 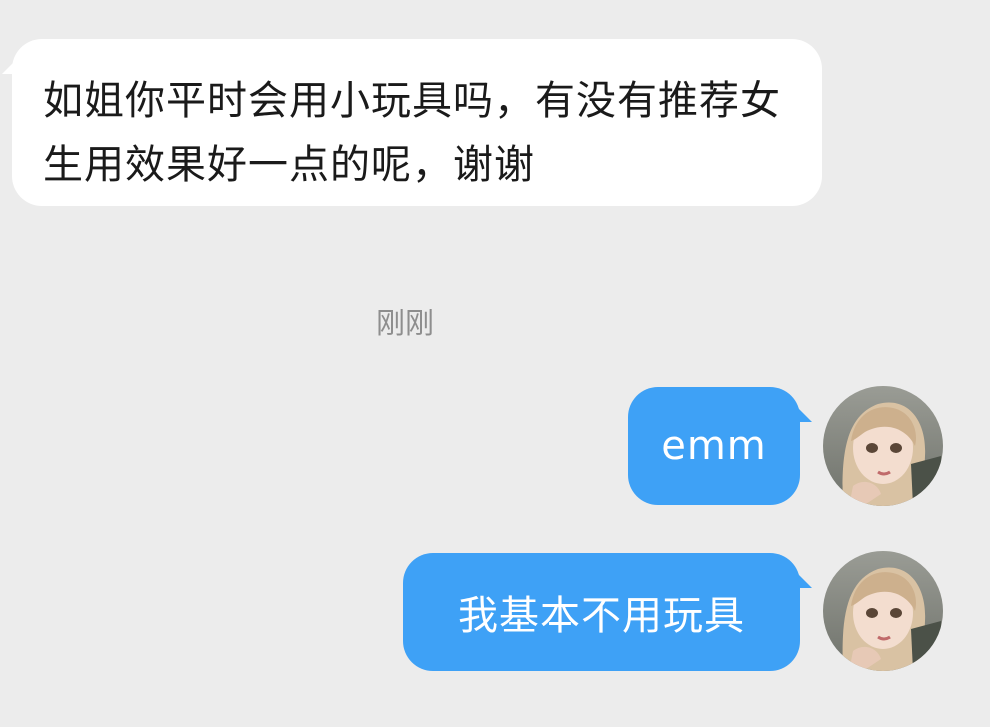 I want to click on outgoing-message-text: 我基本不用玩具, so click(x=601, y=616).